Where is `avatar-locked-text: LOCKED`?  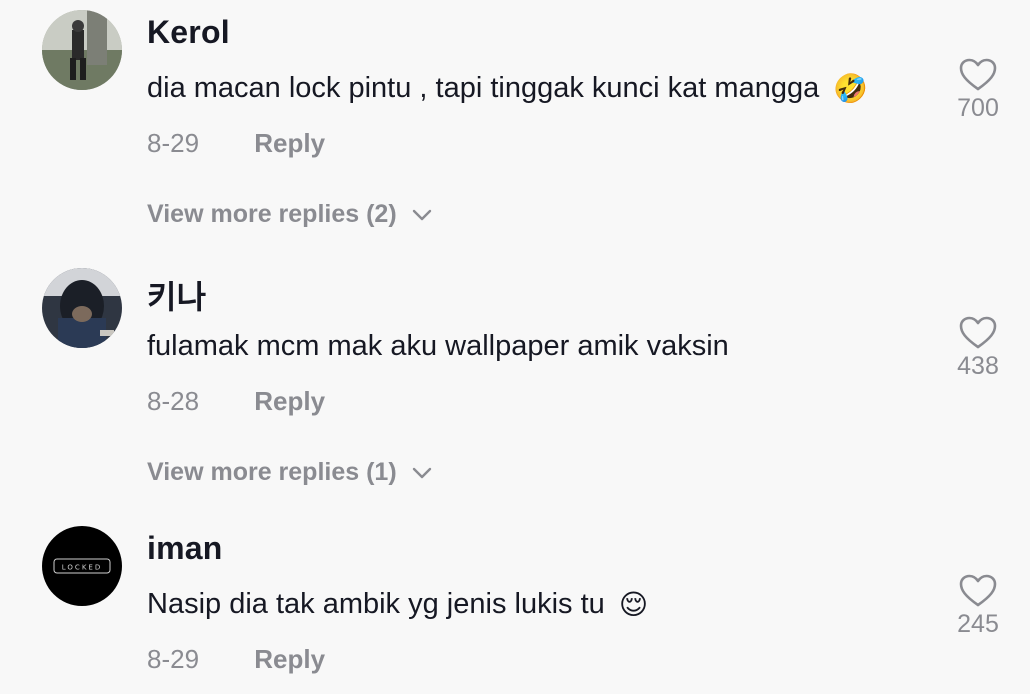 avatar-locked-text: LOCKED is located at coordinates (82, 568).